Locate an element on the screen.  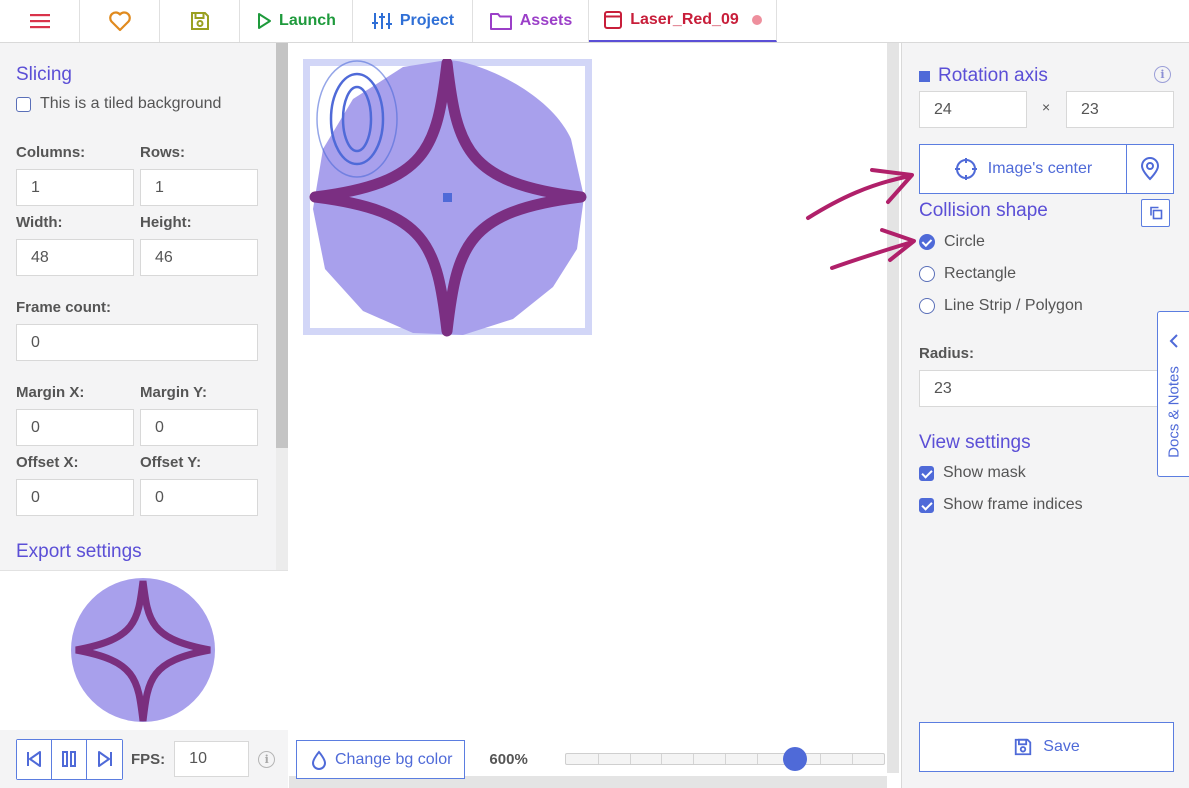
tiled-checkbox-box is located at coordinates (23, 104).